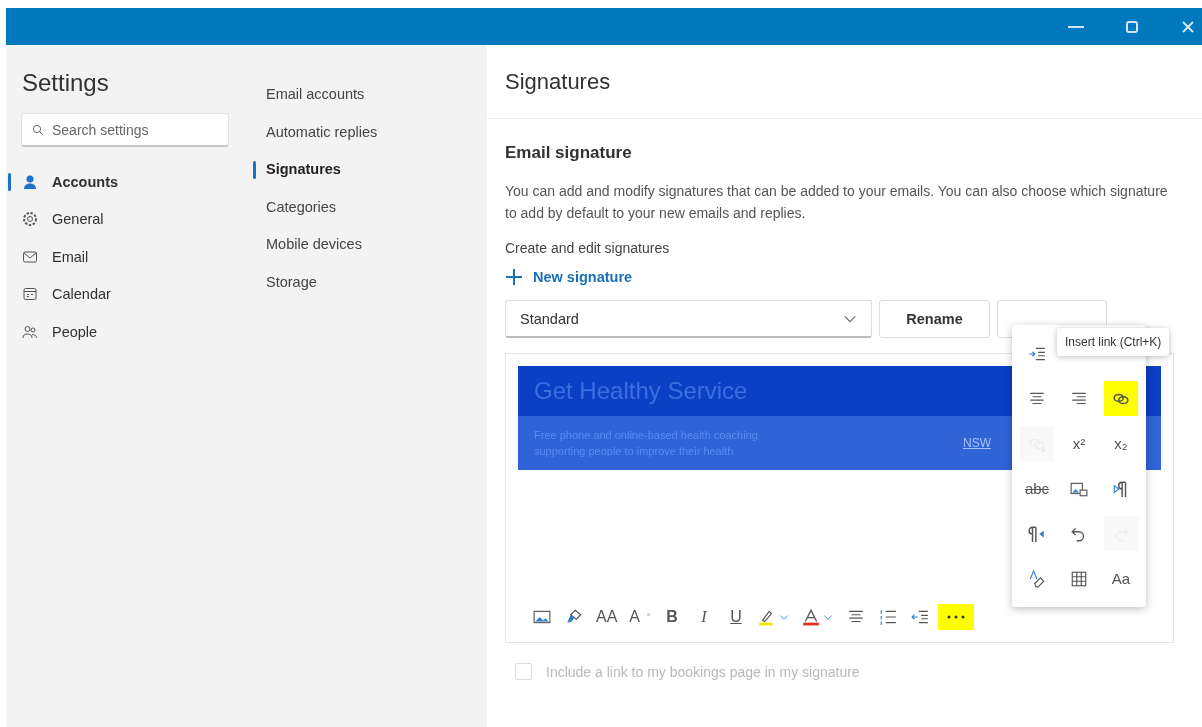 The width and height of the screenshot is (1202, 727). I want to click on person-icon, so click(30, 181).